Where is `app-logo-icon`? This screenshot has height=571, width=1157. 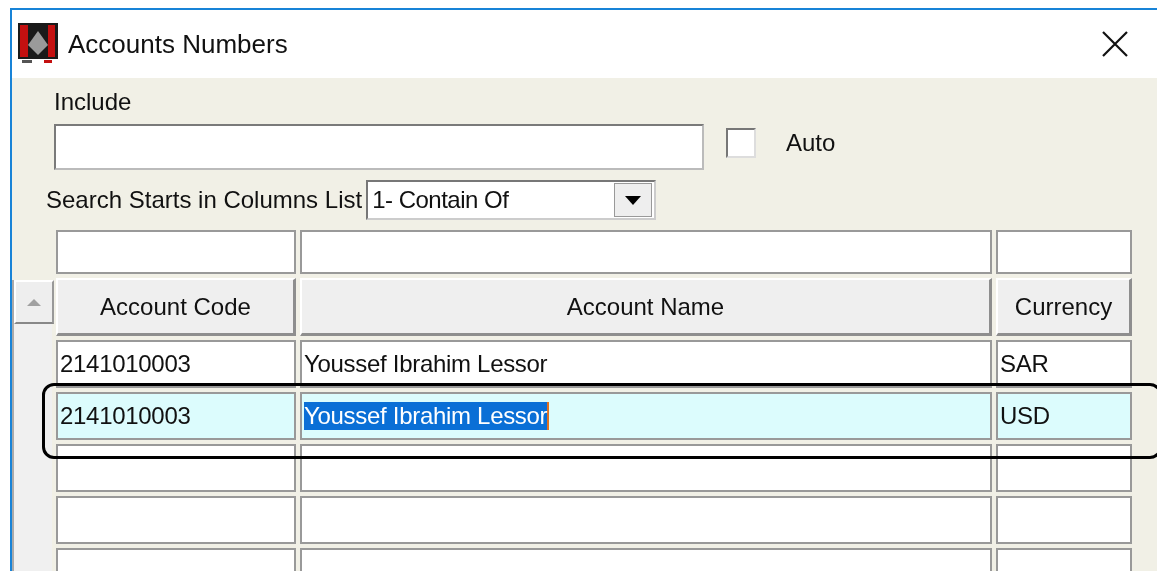 app-logo-icon is located at coordinates (38, 44).